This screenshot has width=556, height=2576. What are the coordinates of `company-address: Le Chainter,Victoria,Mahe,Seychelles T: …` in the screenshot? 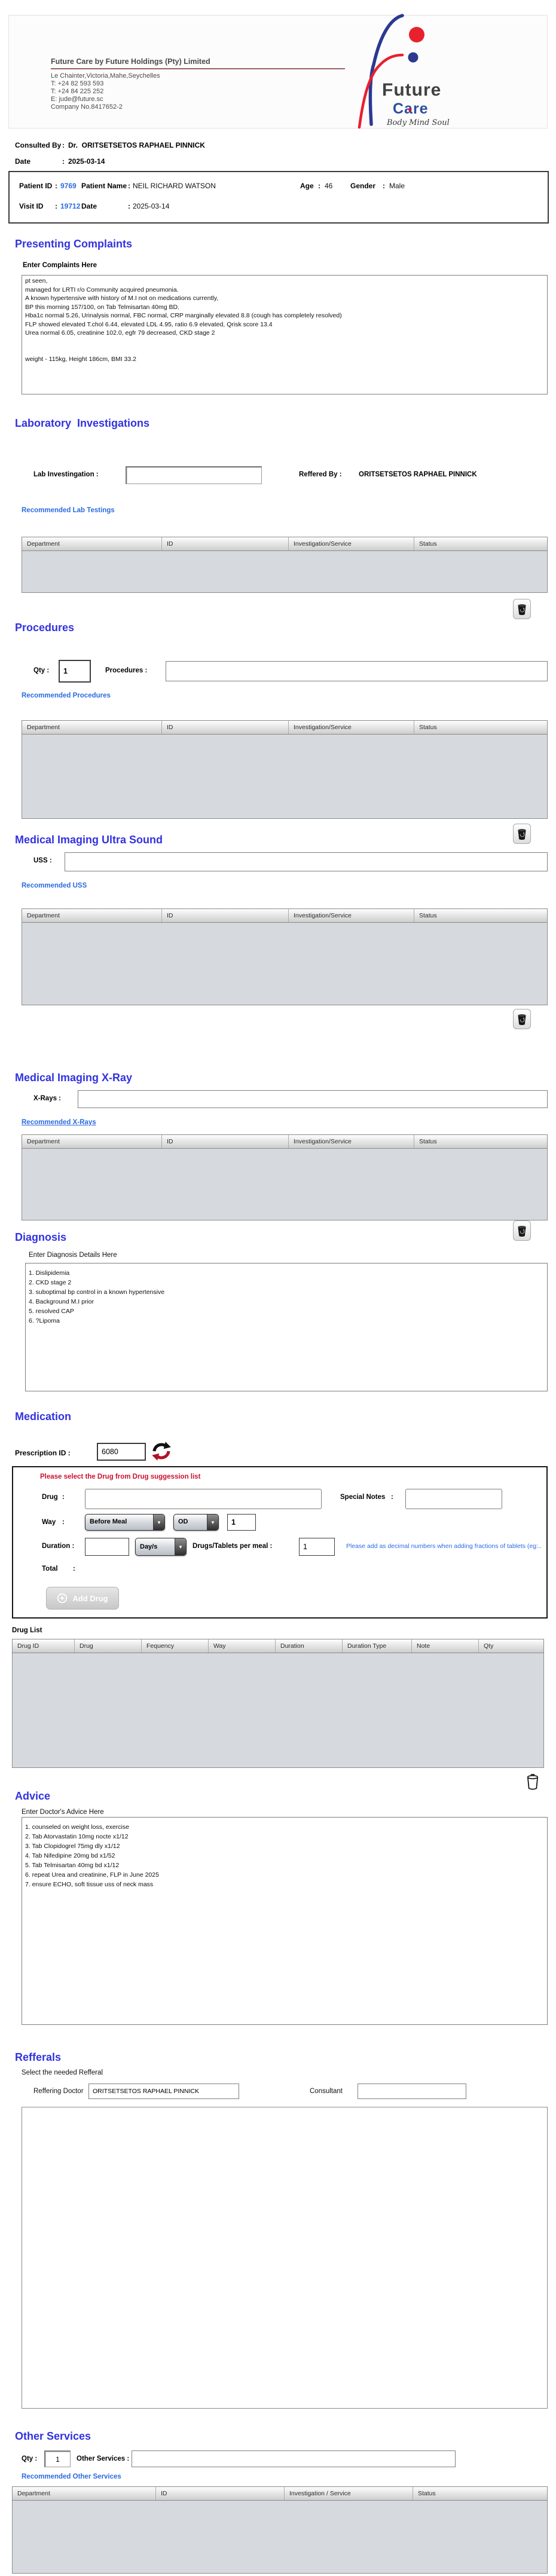 It's located at (105, 91).